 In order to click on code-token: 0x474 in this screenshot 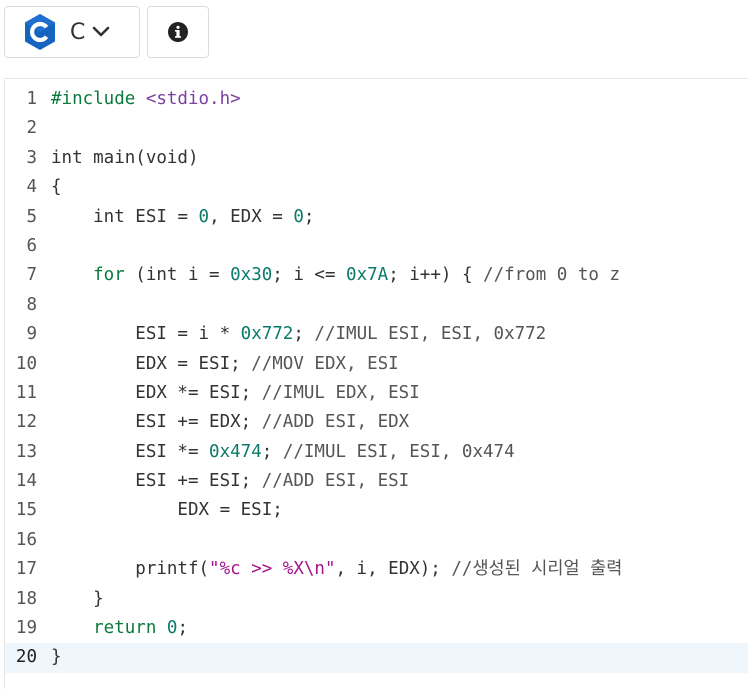, I will do `click(235, 451)`.